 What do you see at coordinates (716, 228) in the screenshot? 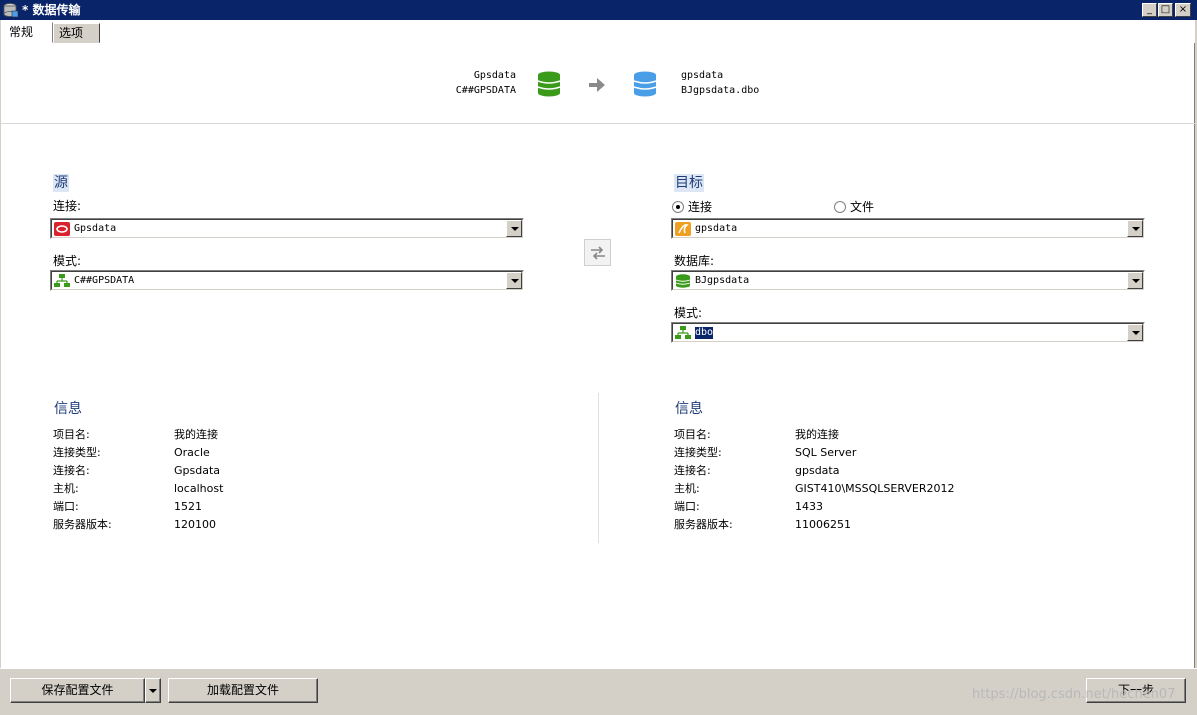
I see `target-connection-value: gpsdata` at bounding box center [716, 228].